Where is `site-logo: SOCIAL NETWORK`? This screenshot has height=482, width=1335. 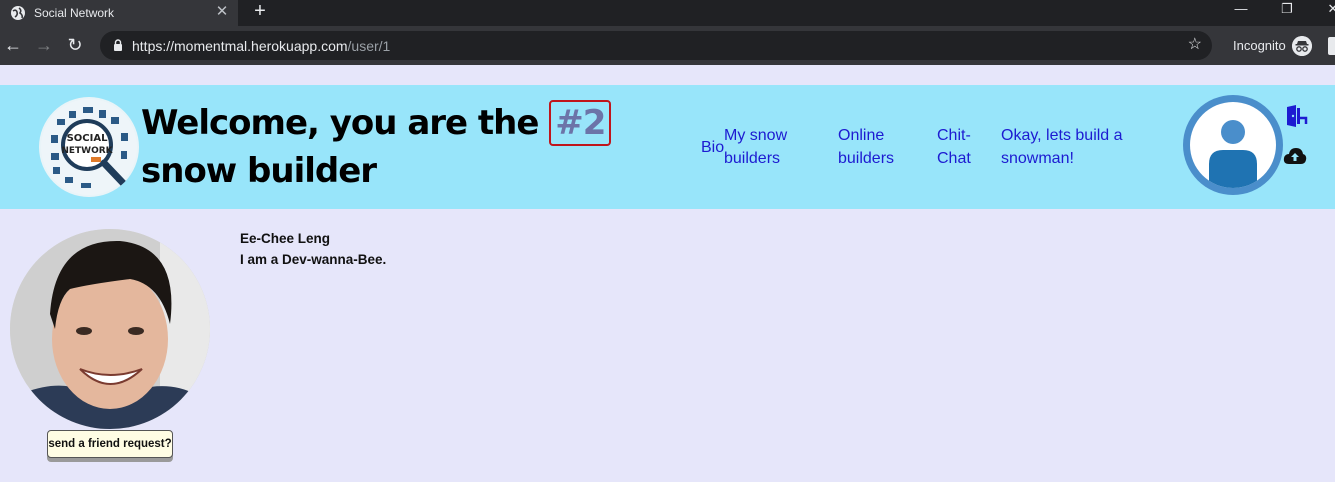
site-logo: SOCIAL NETWORK is located at coordinates (89, 147).